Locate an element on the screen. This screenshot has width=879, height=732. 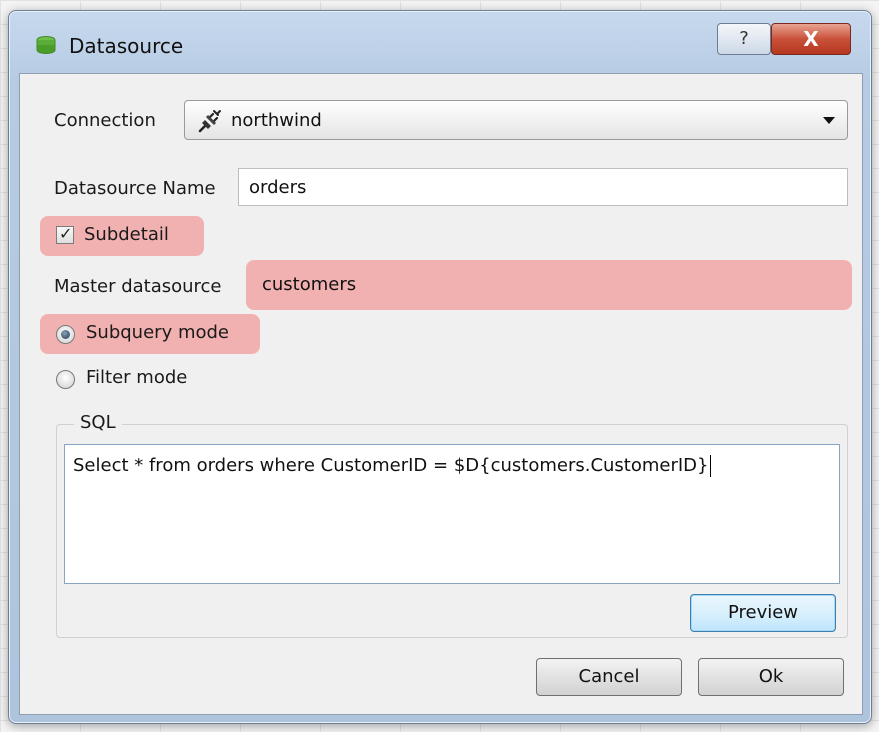
checkmark-icon: ✓ is located at coordinates (66, 233).